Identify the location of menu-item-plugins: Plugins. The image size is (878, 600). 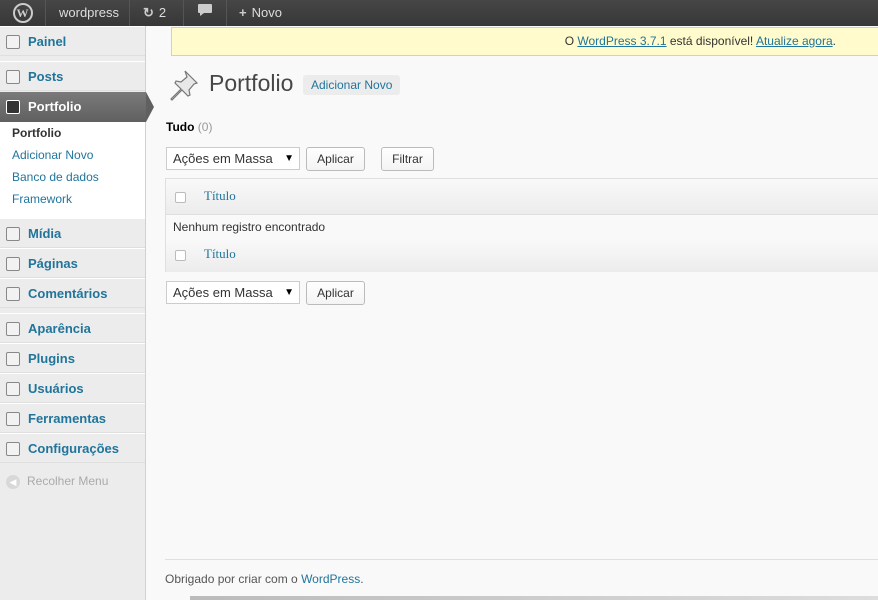
(72, 358).